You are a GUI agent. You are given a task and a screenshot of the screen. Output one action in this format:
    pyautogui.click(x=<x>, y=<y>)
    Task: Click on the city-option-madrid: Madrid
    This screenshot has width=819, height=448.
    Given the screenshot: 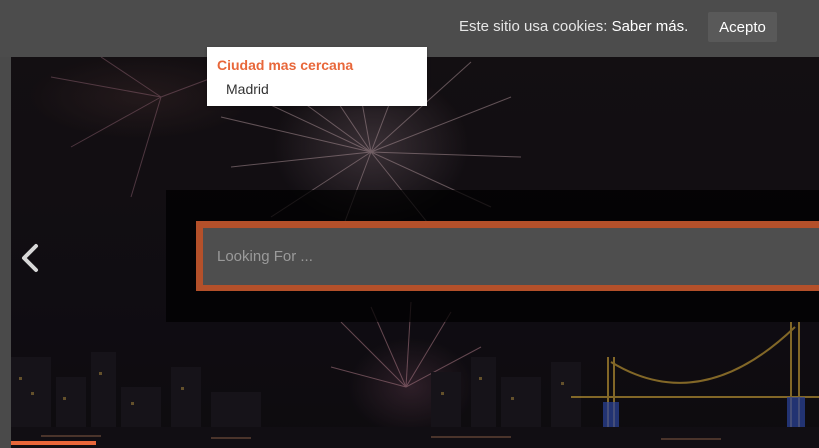 What is the action you would take?
    pyautogui.click(x=247, y=89)
    